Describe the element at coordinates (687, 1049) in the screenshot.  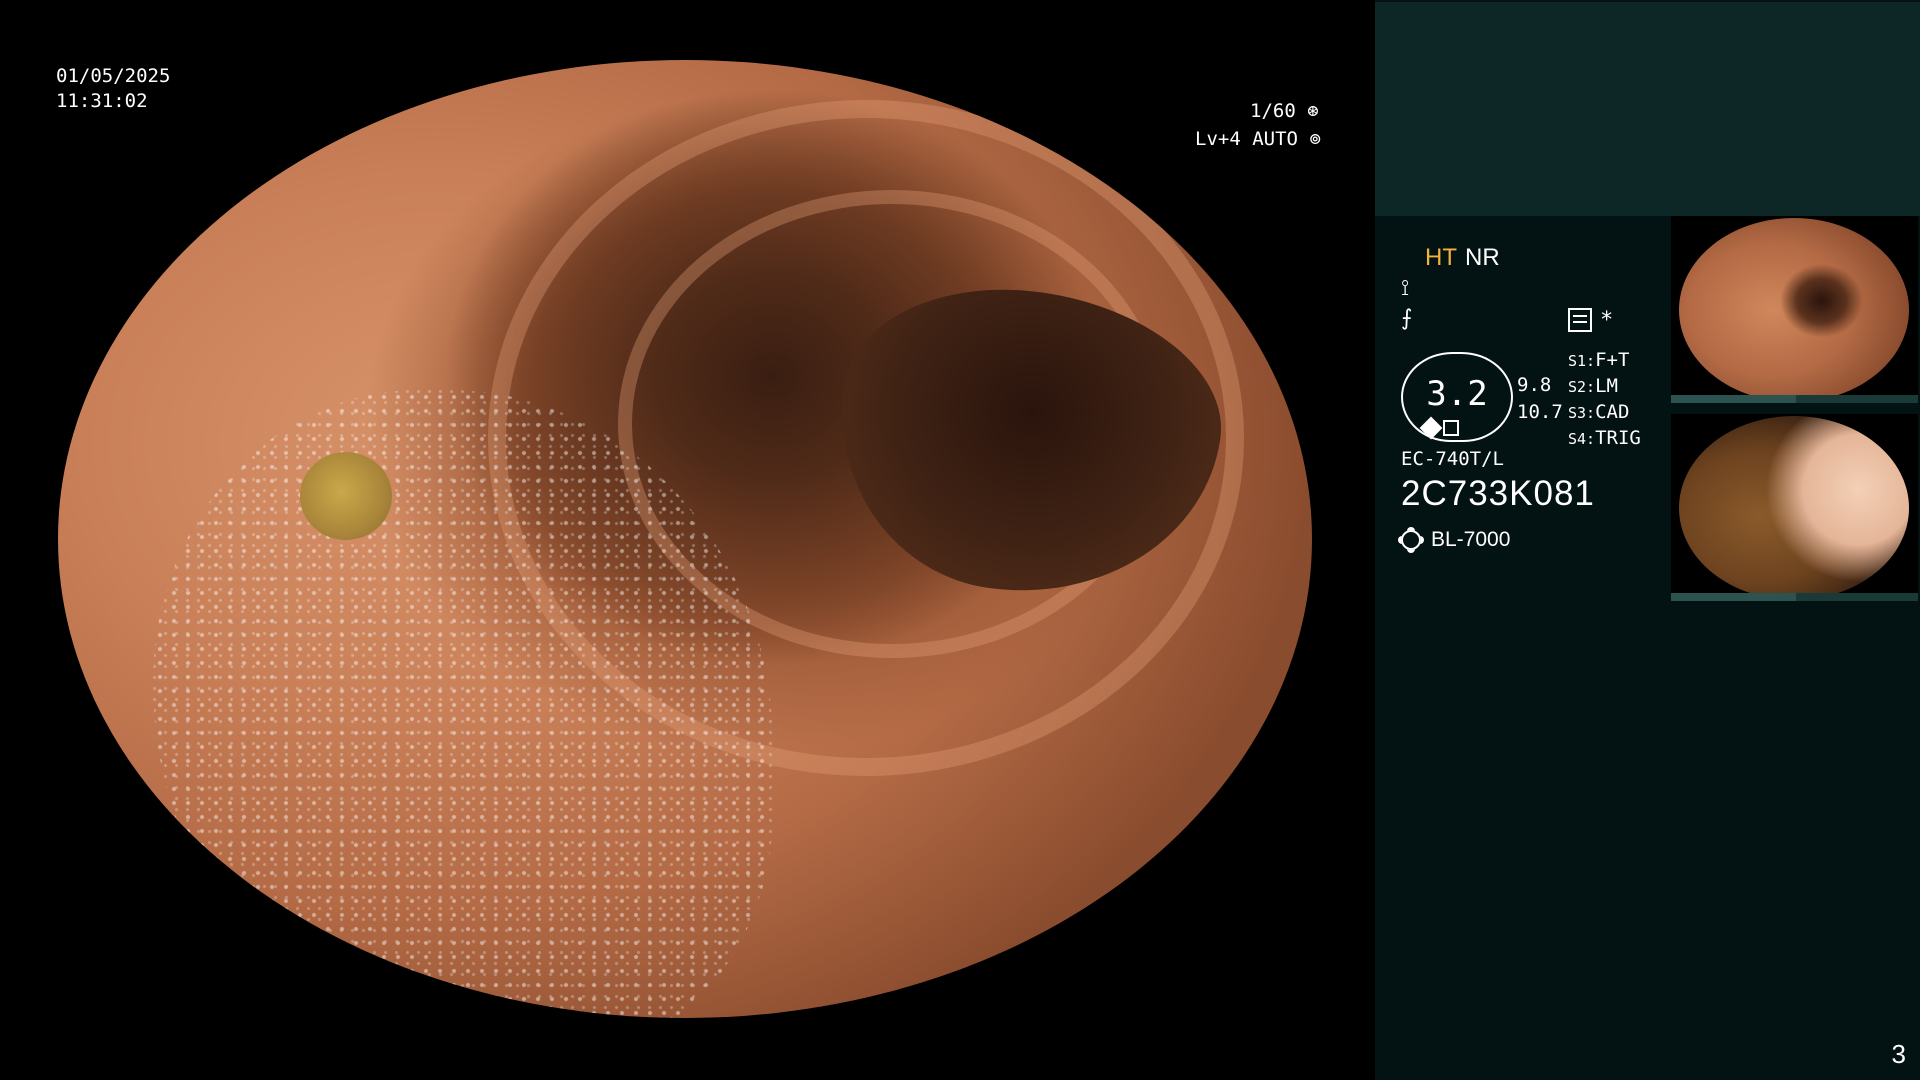
I see `view-mask-bottom` at that location.